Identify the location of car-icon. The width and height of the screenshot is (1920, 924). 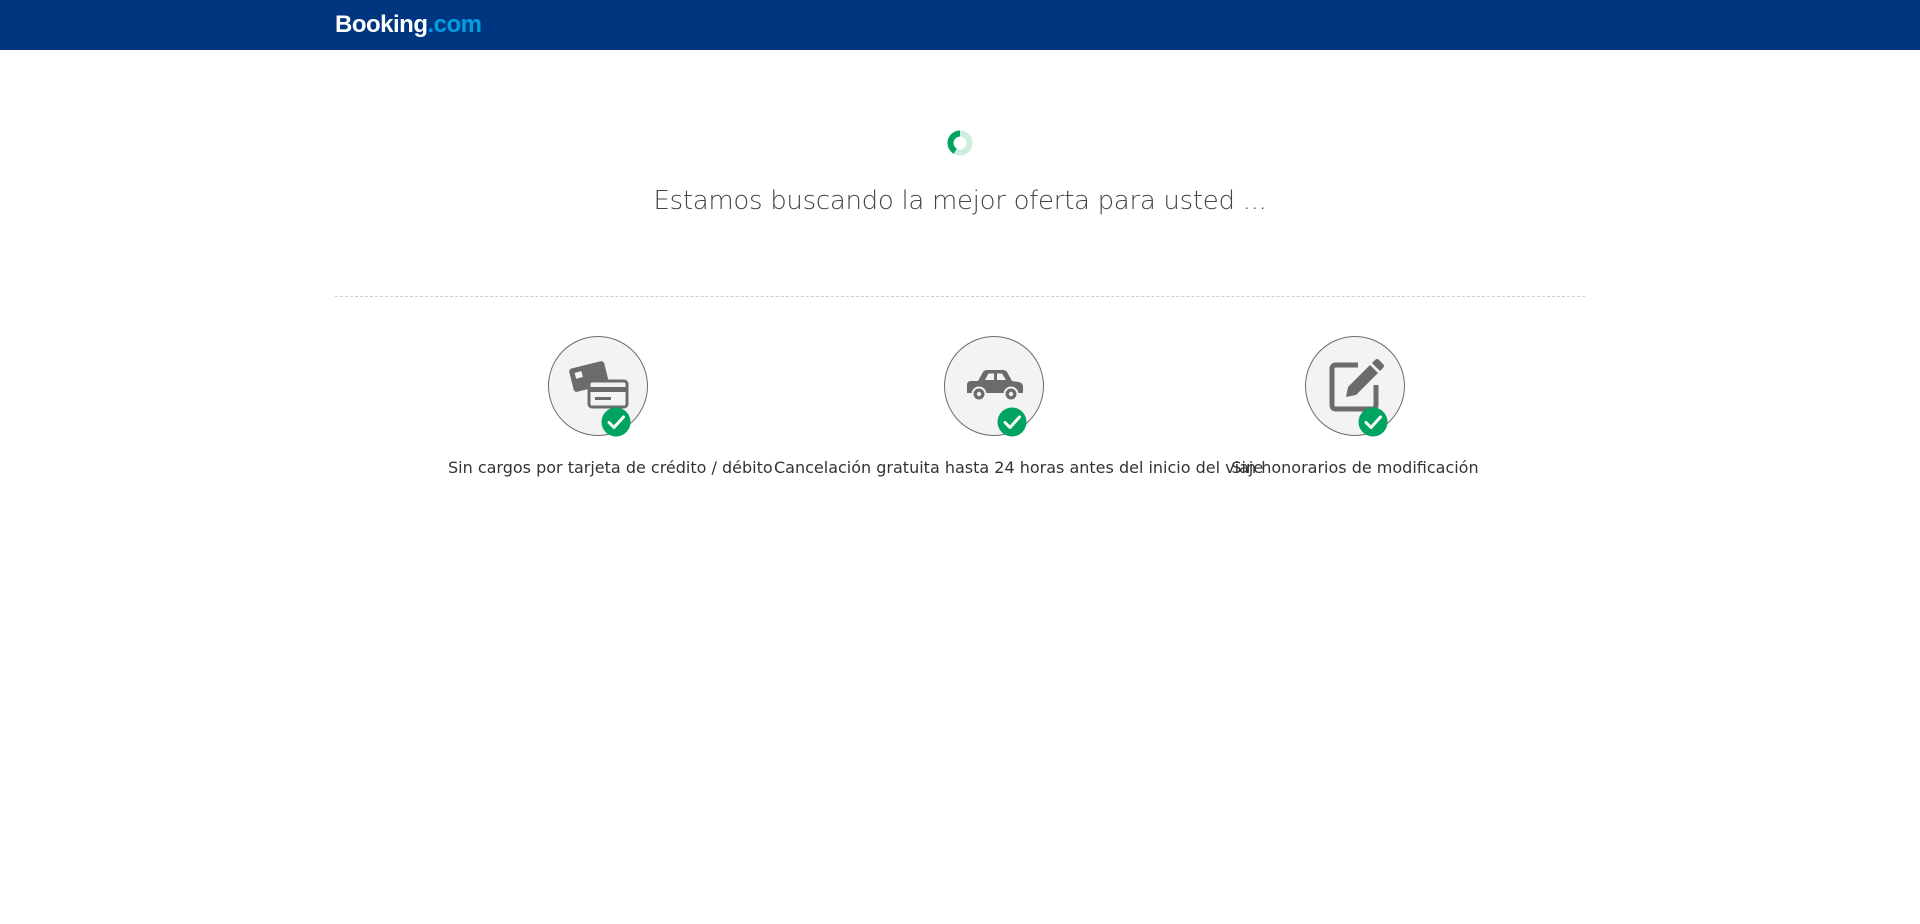
(995, 386).